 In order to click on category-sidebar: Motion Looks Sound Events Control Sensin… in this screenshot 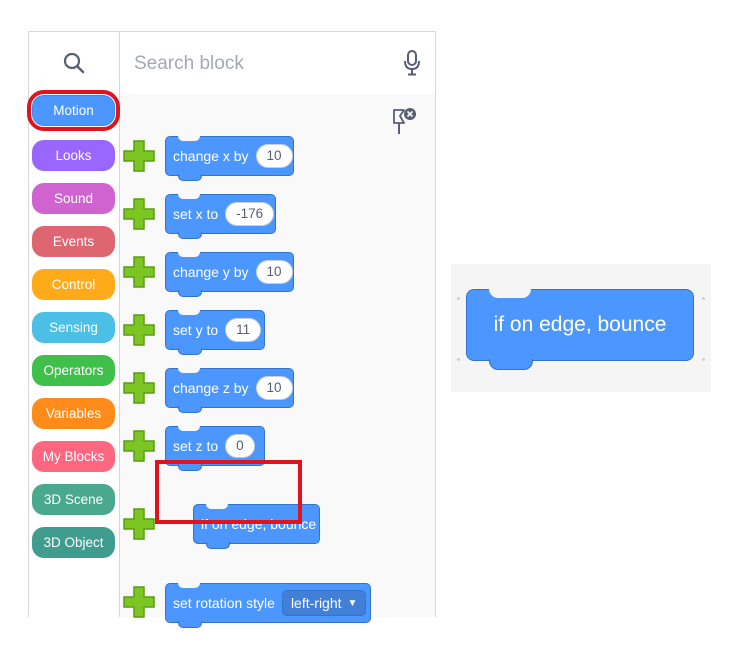, I will do `click(73, 324)`.